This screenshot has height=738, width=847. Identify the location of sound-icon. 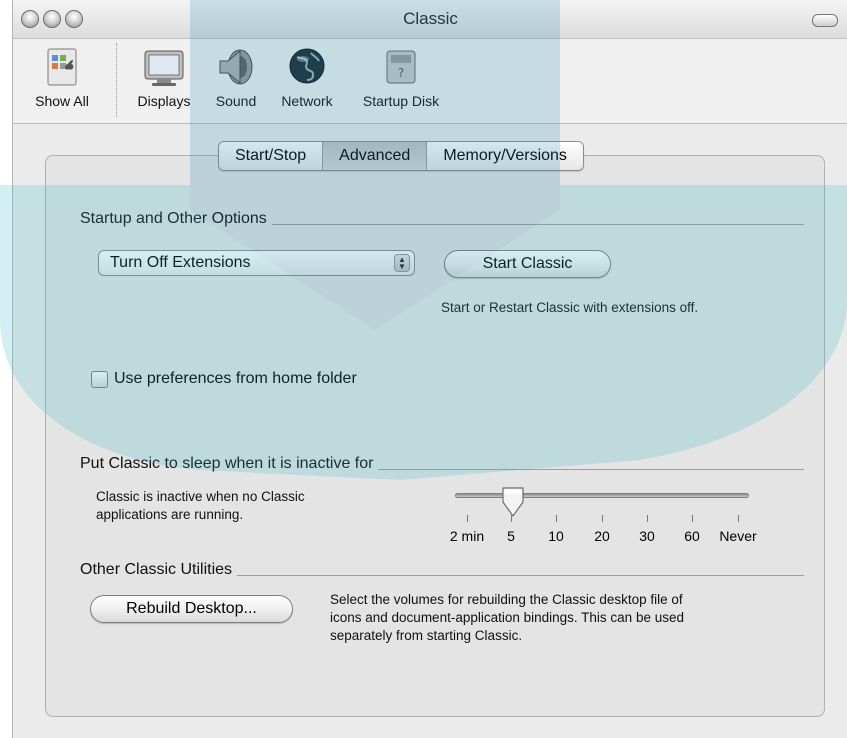
(236, 67).